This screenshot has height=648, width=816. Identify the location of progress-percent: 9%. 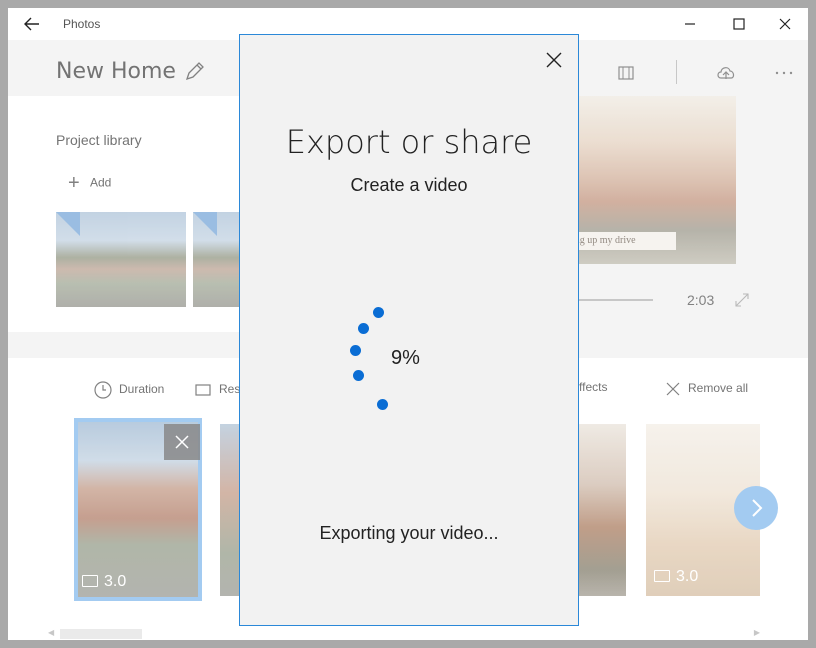
(405, 358).